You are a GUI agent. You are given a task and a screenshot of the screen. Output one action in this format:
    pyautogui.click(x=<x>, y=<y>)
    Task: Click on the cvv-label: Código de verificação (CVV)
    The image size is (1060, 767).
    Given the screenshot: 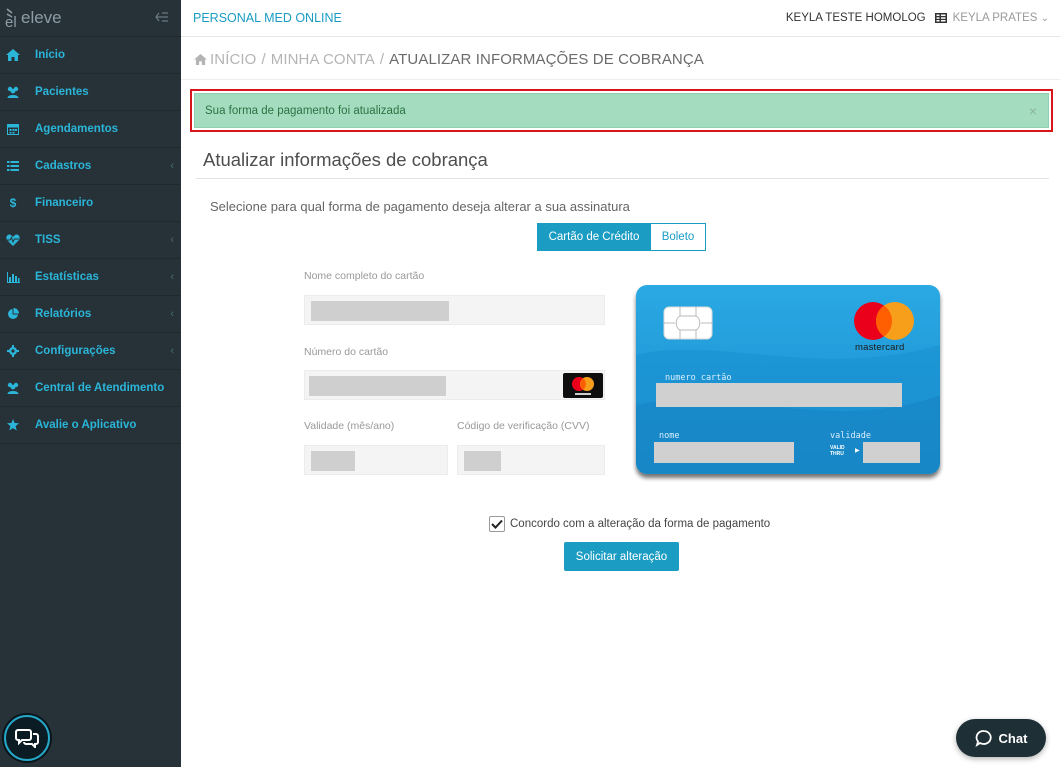 What is the action you would take?
    pyautogui.click(x=523, y=426)
    